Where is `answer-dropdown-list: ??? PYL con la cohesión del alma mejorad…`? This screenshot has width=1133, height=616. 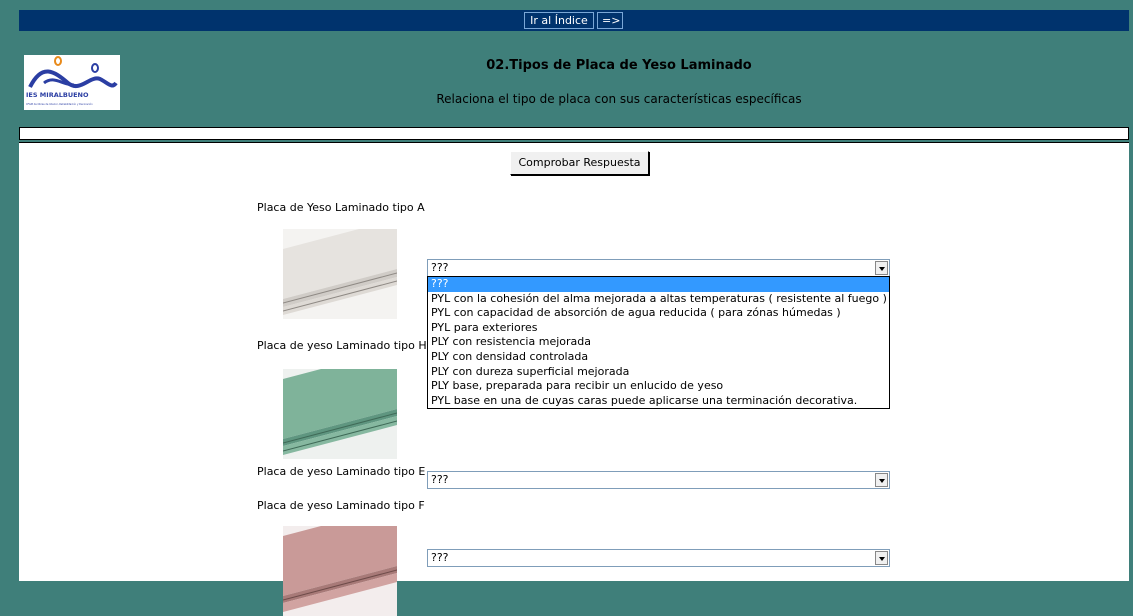
answer-dropdown-list: ??? PYL con la cohesión del alma mejorad… is located at coordinates (658, 343).